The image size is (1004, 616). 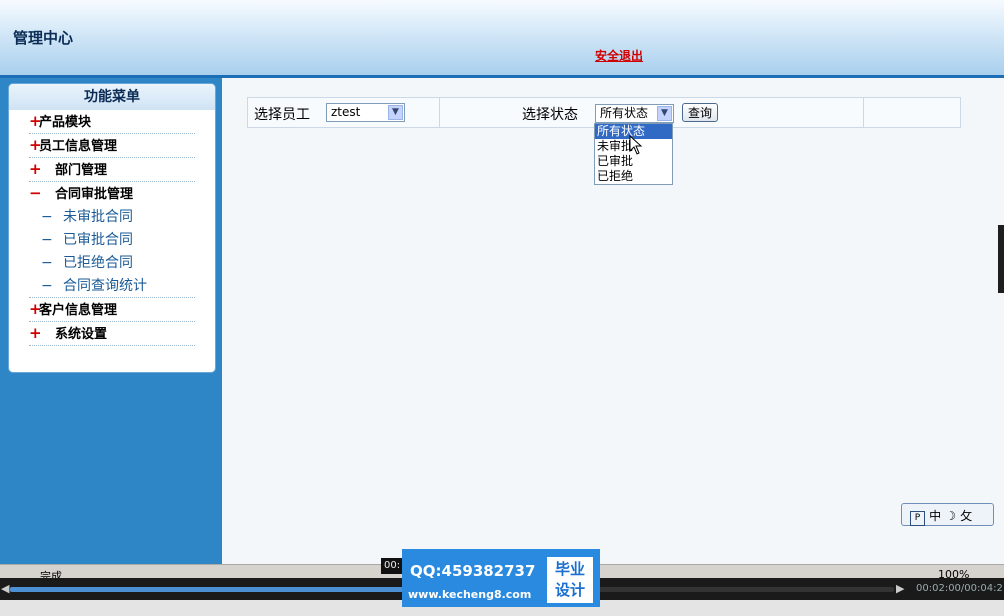 I want to click on rewind-icon: ◀, so click(x=5, y=588).